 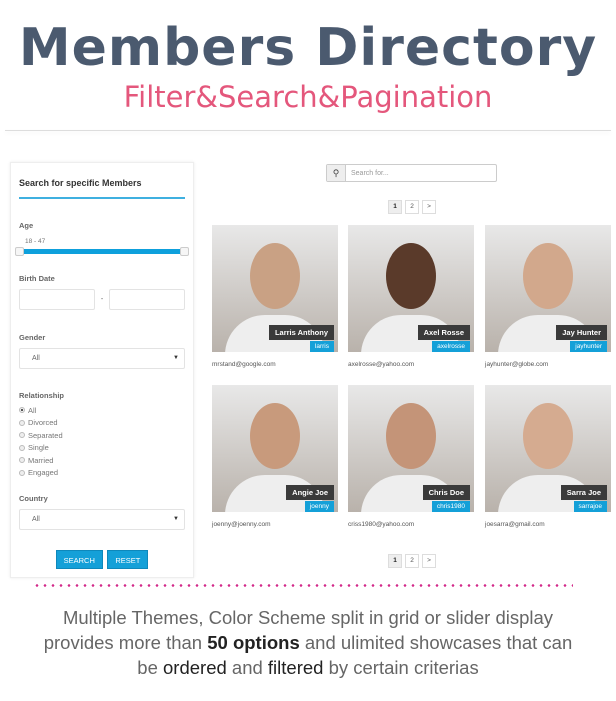 I want to click on member-email: jayhunter@globe.com, so click(x=517, y=364).